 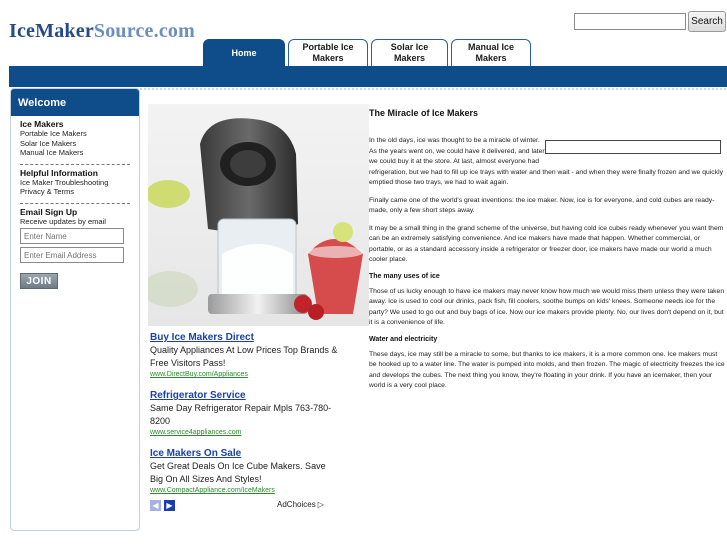 I want to click on ice-maker-photo, so click(x=258, y=215).